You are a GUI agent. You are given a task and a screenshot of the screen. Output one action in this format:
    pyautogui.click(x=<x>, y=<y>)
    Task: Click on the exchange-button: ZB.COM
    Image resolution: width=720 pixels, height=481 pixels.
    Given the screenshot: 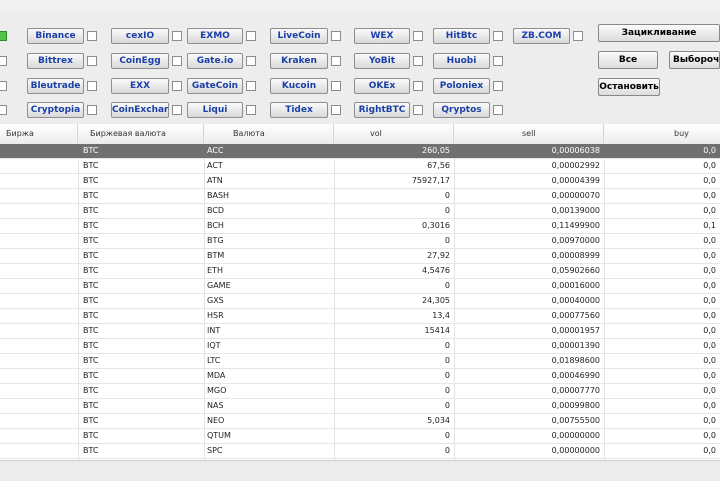 What is the action you would take?
    pyautogui.click(x=541, y=36)
    